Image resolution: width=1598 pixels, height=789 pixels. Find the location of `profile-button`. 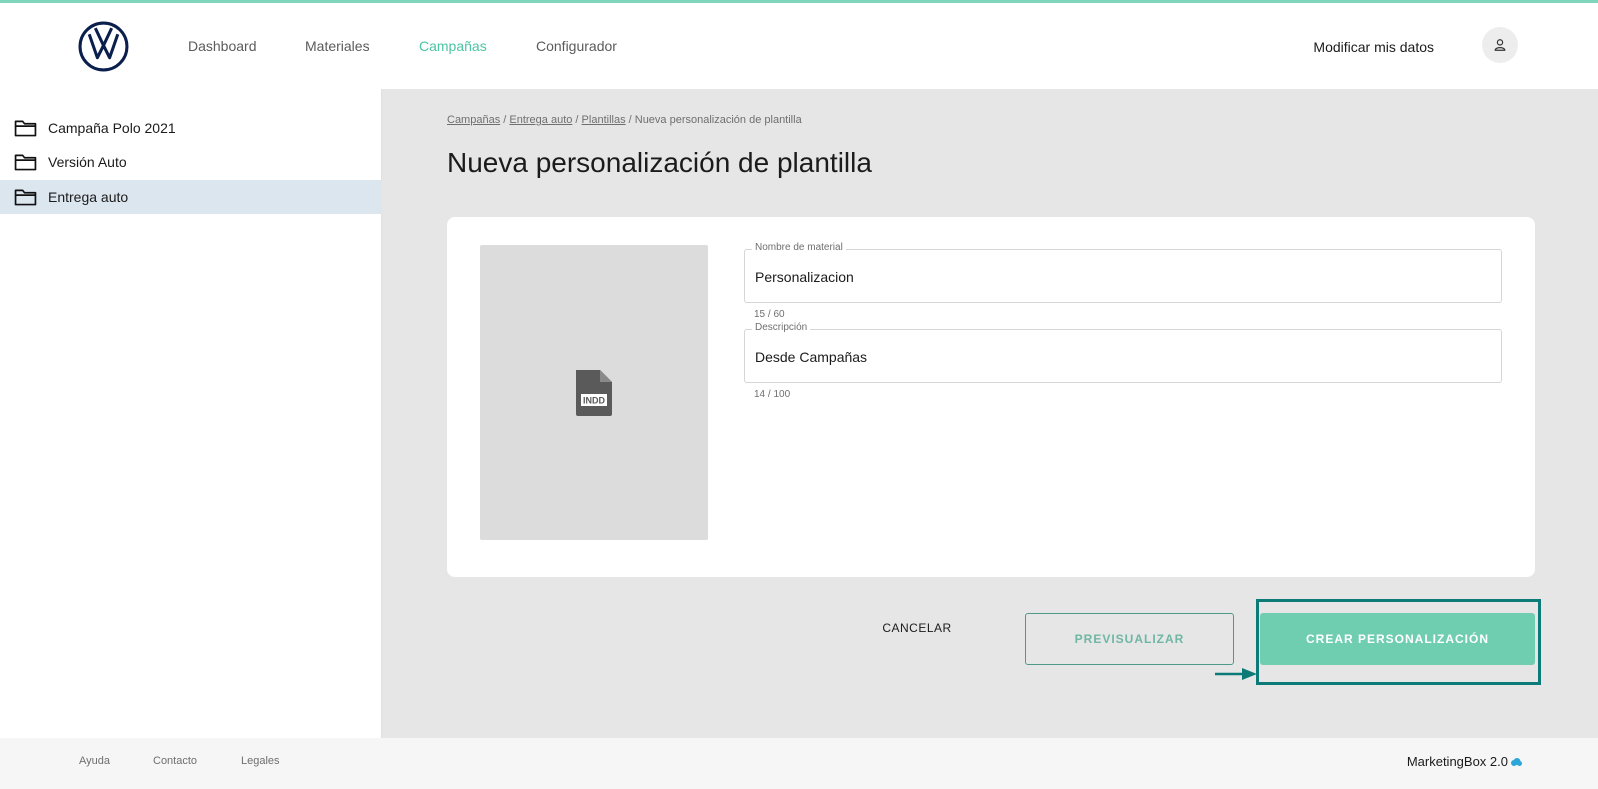

profile-button is located at coordinates (1500, 45).